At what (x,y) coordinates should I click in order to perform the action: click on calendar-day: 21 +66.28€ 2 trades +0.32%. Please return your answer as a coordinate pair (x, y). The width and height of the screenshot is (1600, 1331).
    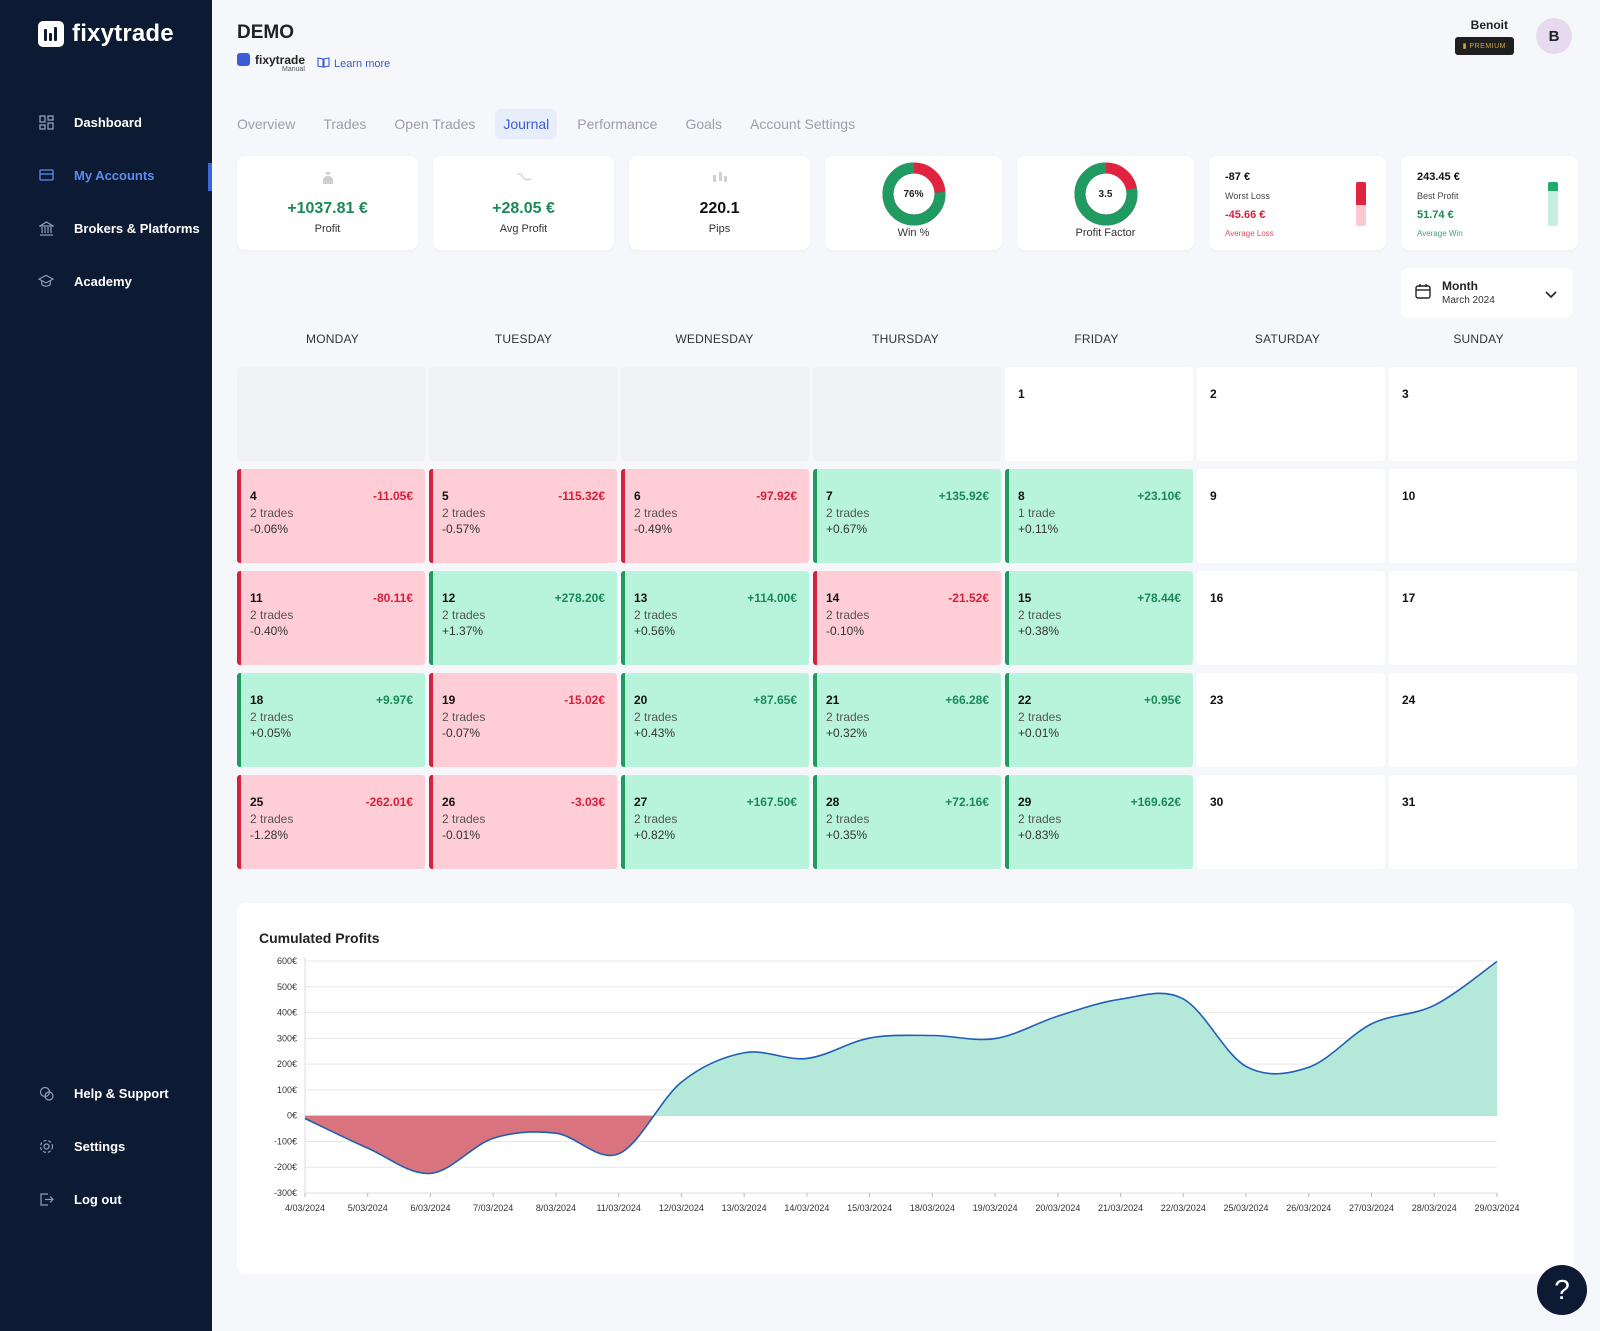
    Looking at the image, I should click on (907, 720).